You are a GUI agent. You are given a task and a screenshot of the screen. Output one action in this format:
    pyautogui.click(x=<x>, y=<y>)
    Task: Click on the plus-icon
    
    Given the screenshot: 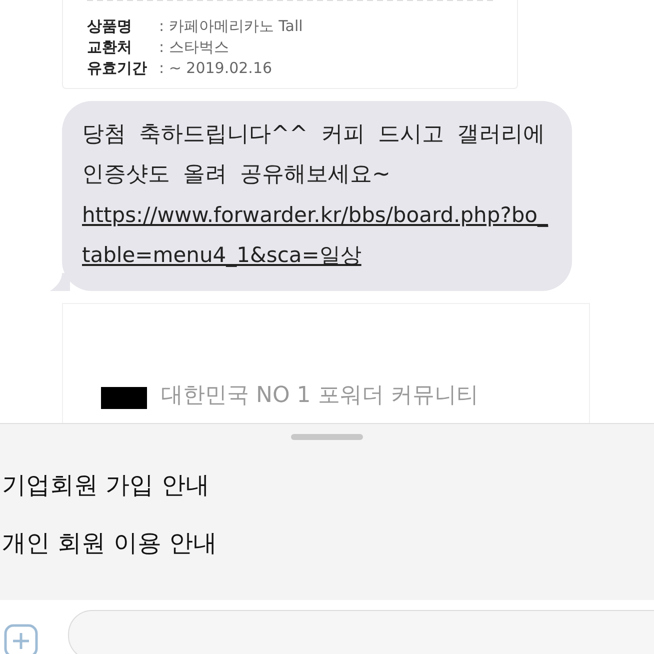 What is the action you would take?
    pyautogui.click(x=21, y=639)
    